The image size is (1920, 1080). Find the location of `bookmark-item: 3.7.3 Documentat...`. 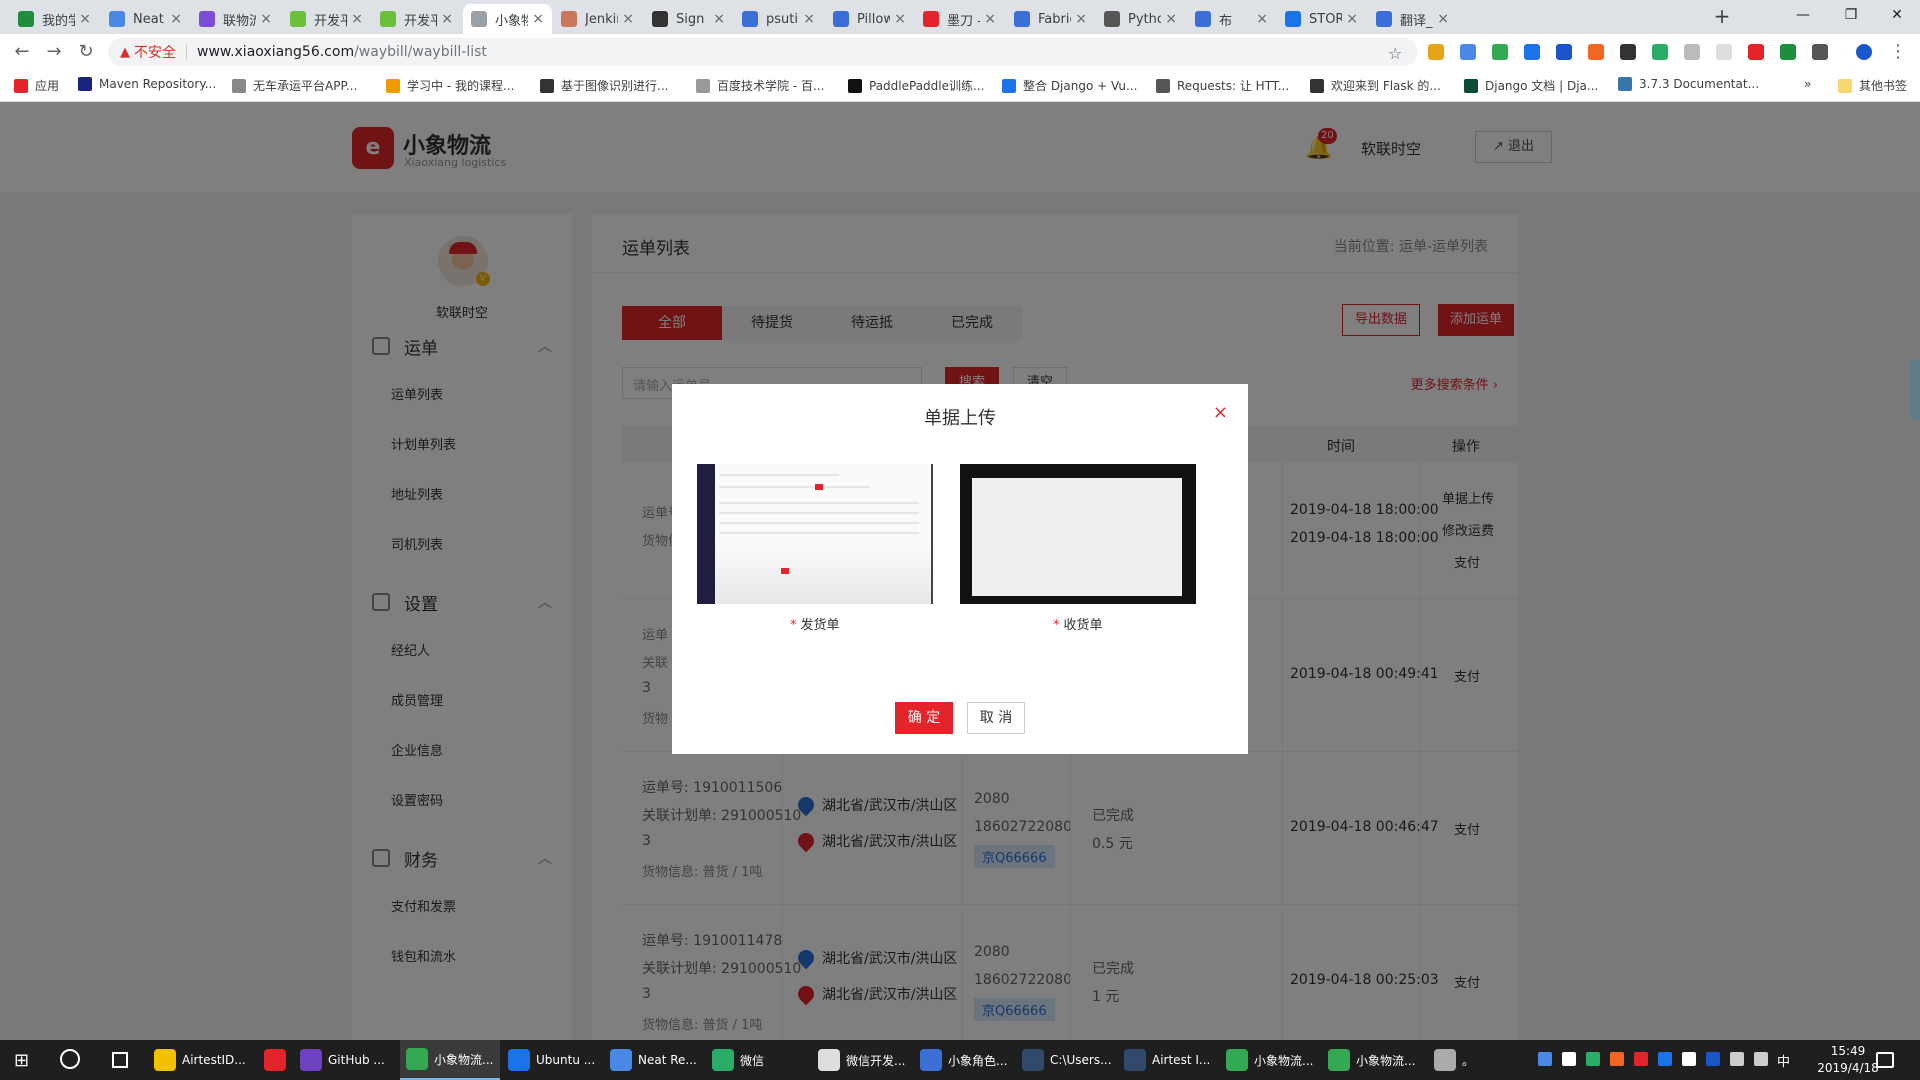

bookmark-item: 3.7.3 Documentat... is located at coordinates (1688, 84).